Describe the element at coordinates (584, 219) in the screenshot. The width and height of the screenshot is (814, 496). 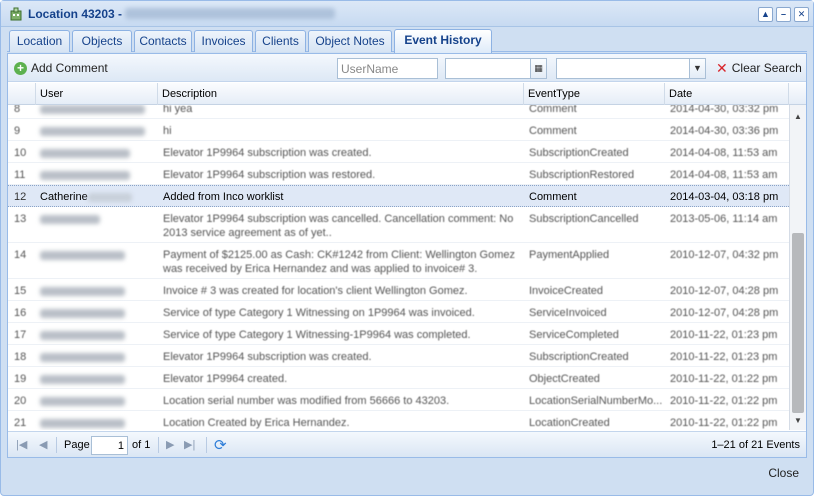
I see `row-eventtype: SubscriptionCancelled` at that location.